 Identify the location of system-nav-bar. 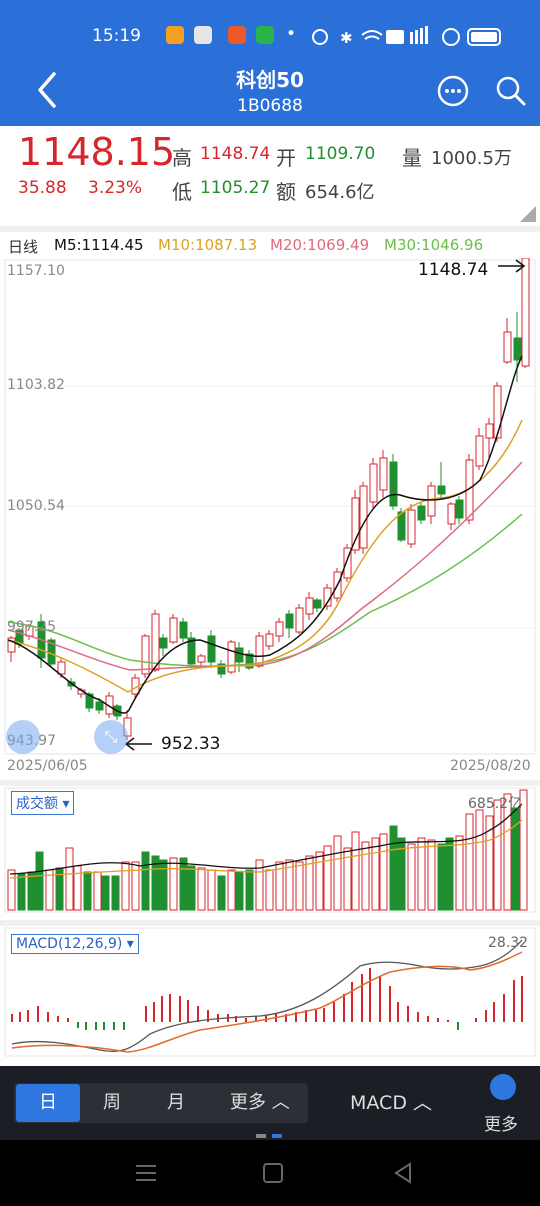
(270, 1173).